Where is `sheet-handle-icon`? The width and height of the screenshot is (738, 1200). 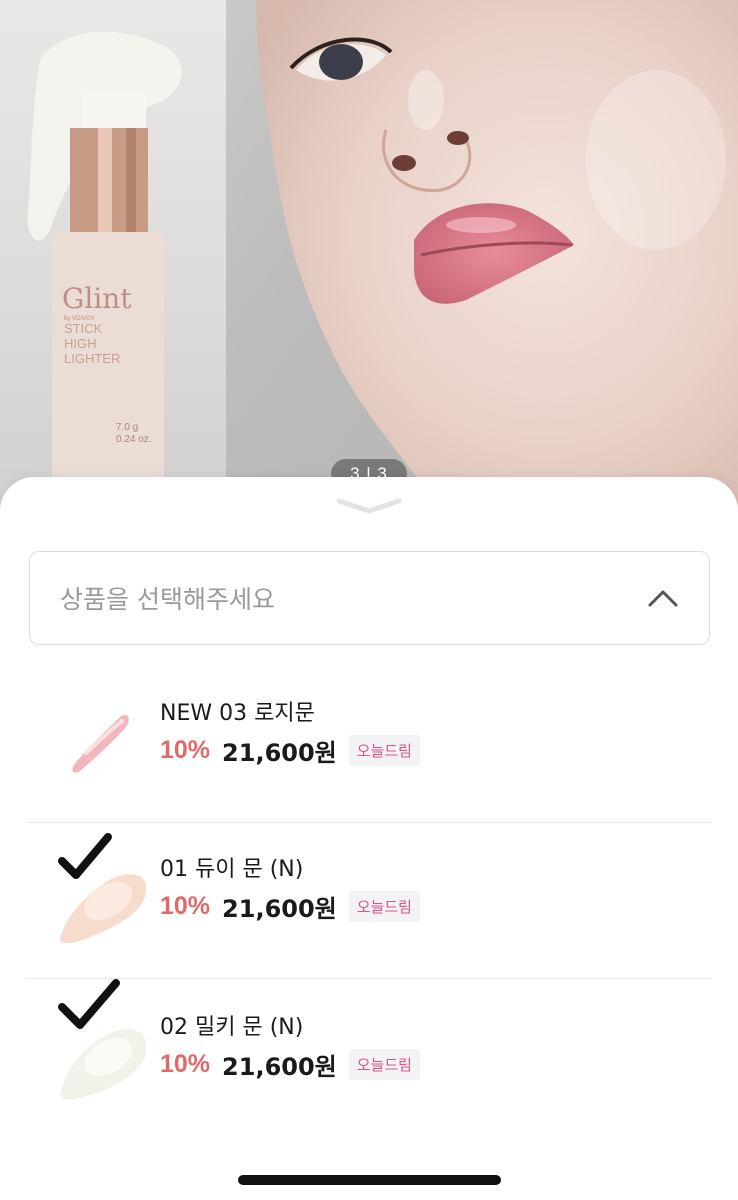
sheet-handle-icon is located at coordinates (369, 506).